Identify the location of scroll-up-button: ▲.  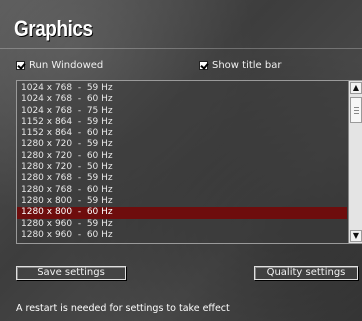
(356, 88).